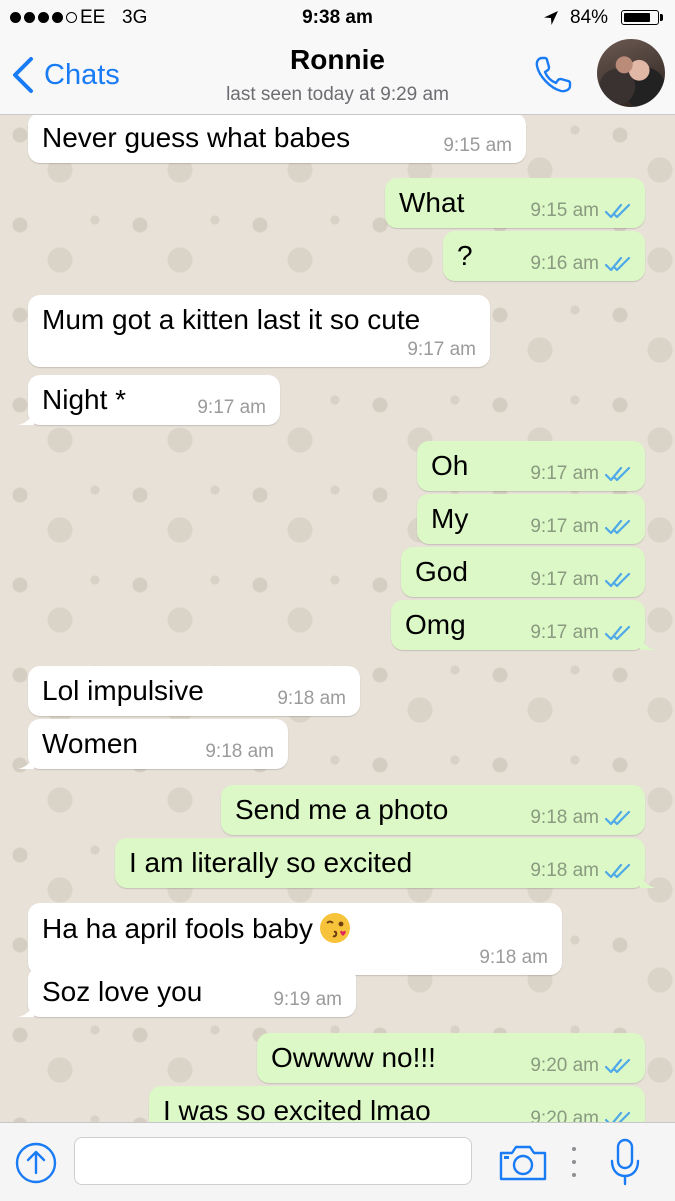 The height and width of the screenshot is (1201, 675). I want to click on outgoing-message: ? 9:16 am, so click(544, 256).